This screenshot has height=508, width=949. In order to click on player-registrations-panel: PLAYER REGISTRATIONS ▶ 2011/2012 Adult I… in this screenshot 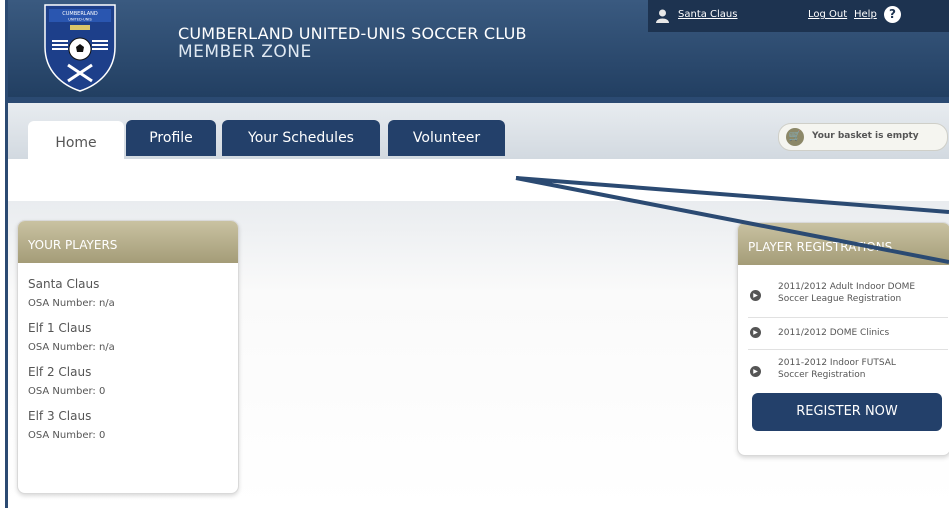, I will do `click(843, 339)`.